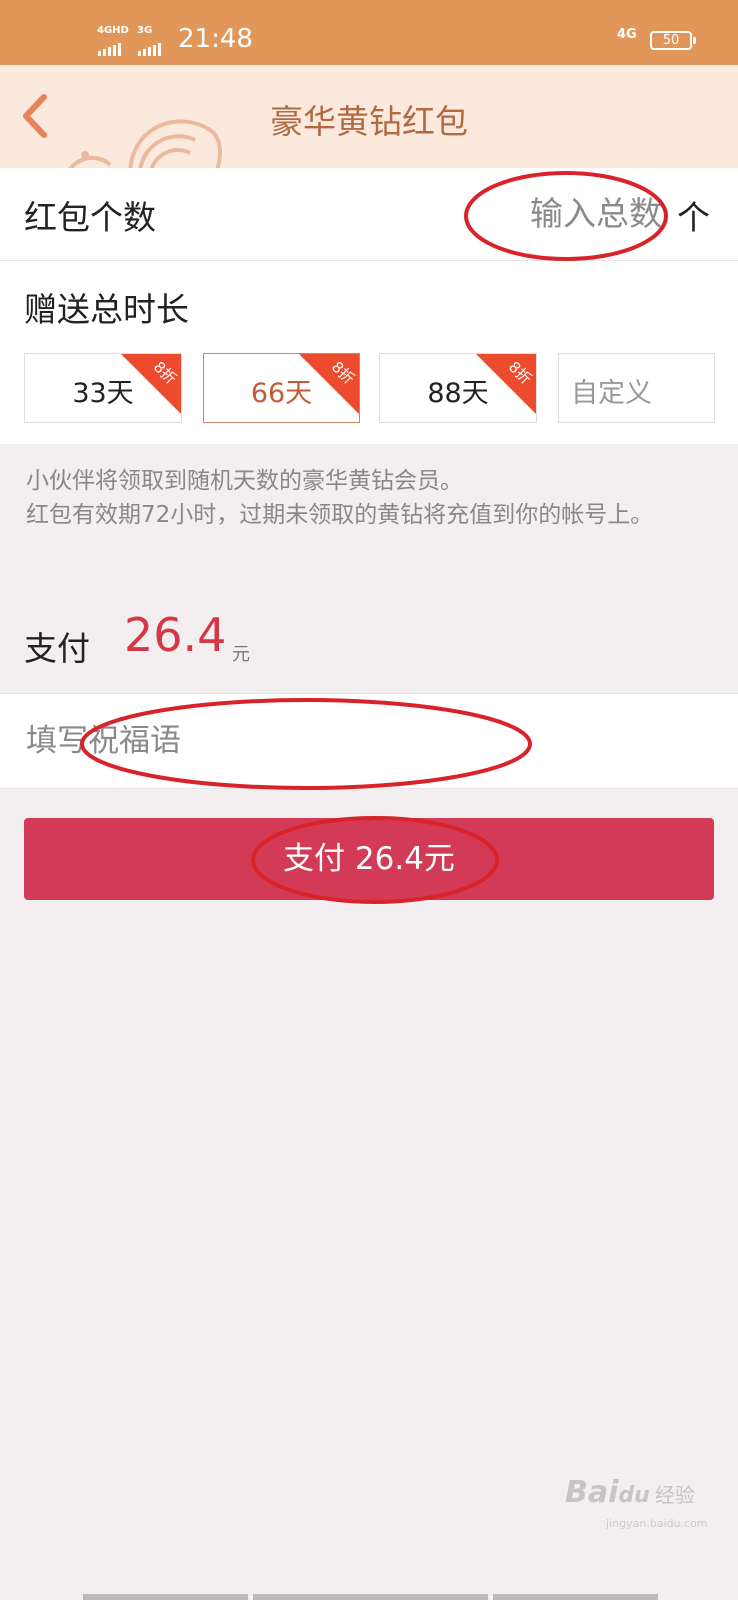 This screenshot has height=1600, width=738. What do you see at coordinates (369, 636) in the screenshot?
I see `payment-row: 支付 26.4 元` at bounding box center [369, 636].